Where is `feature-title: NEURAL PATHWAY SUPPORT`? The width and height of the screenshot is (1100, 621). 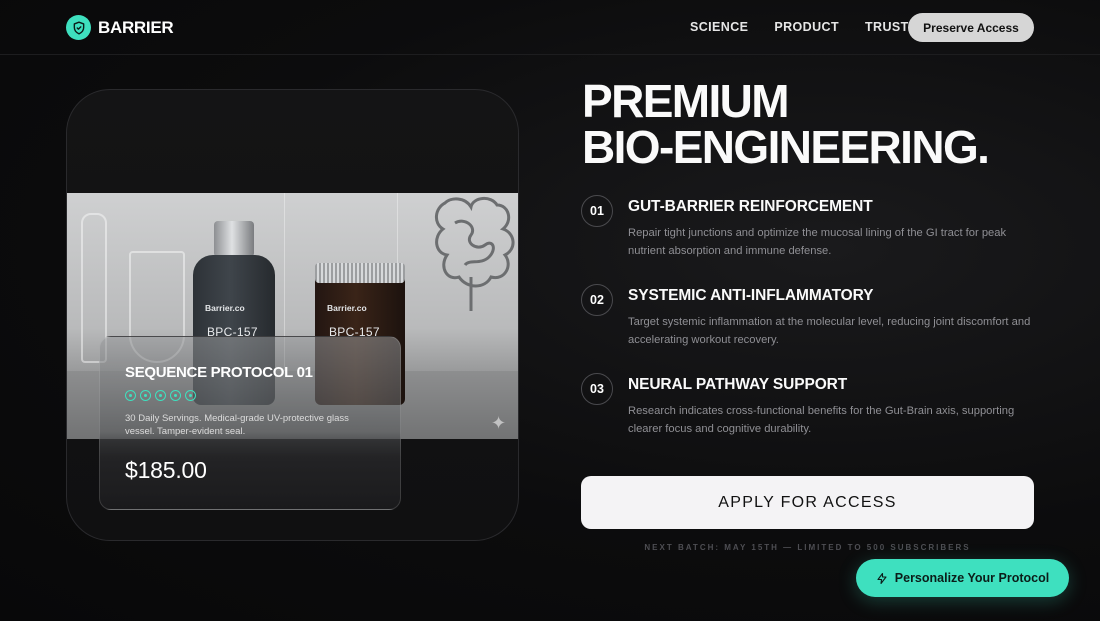 feature-title: NEURAL PATHWAY SUPPORT is located at coordinates (738, 384).